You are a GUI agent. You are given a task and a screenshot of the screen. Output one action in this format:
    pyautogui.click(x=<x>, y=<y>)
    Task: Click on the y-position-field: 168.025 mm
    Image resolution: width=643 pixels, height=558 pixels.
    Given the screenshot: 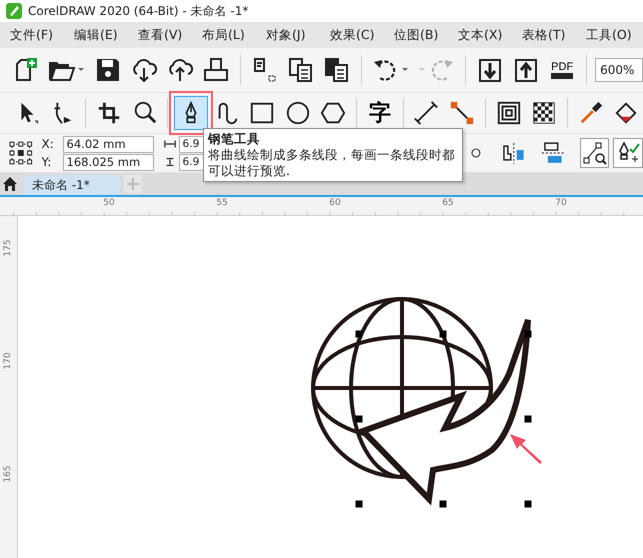 What is the action you would take?
    pyautogui.click(x=108, y=162)
    